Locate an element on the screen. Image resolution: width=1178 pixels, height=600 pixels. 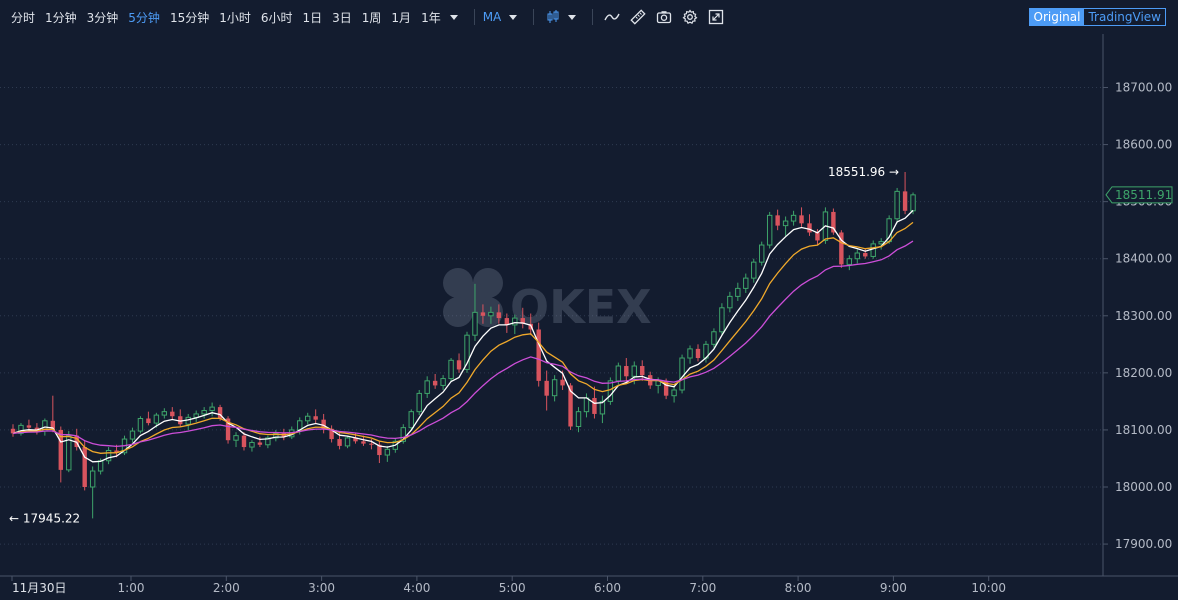
indicator-ma-button: MA is located at coordinates (493, 17).